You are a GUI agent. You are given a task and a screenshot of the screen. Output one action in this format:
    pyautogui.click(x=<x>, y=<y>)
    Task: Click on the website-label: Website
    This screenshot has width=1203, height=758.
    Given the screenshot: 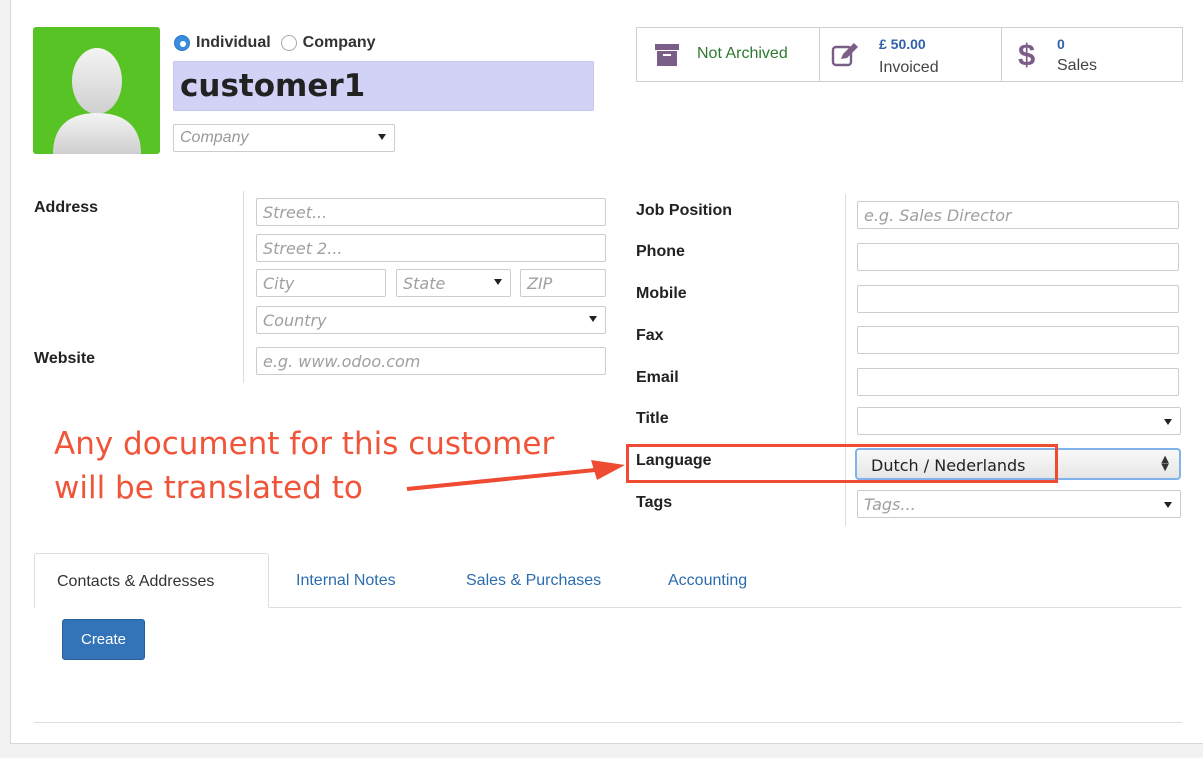 What is the action you would take?
    pyautogui.click(x=65, y=358)
    